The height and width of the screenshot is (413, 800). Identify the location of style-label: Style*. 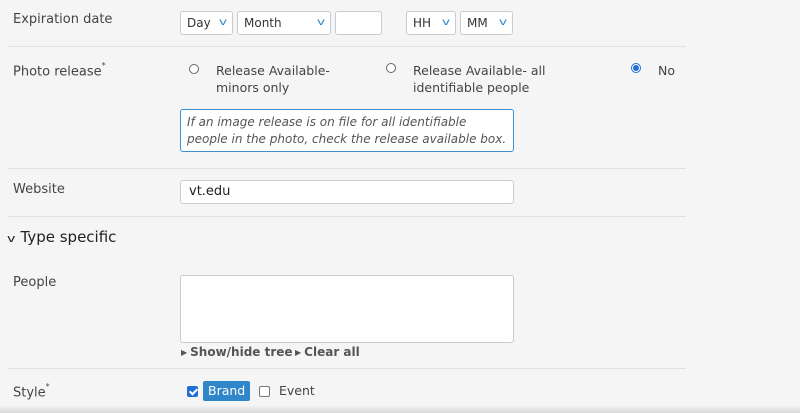
(31, 391).